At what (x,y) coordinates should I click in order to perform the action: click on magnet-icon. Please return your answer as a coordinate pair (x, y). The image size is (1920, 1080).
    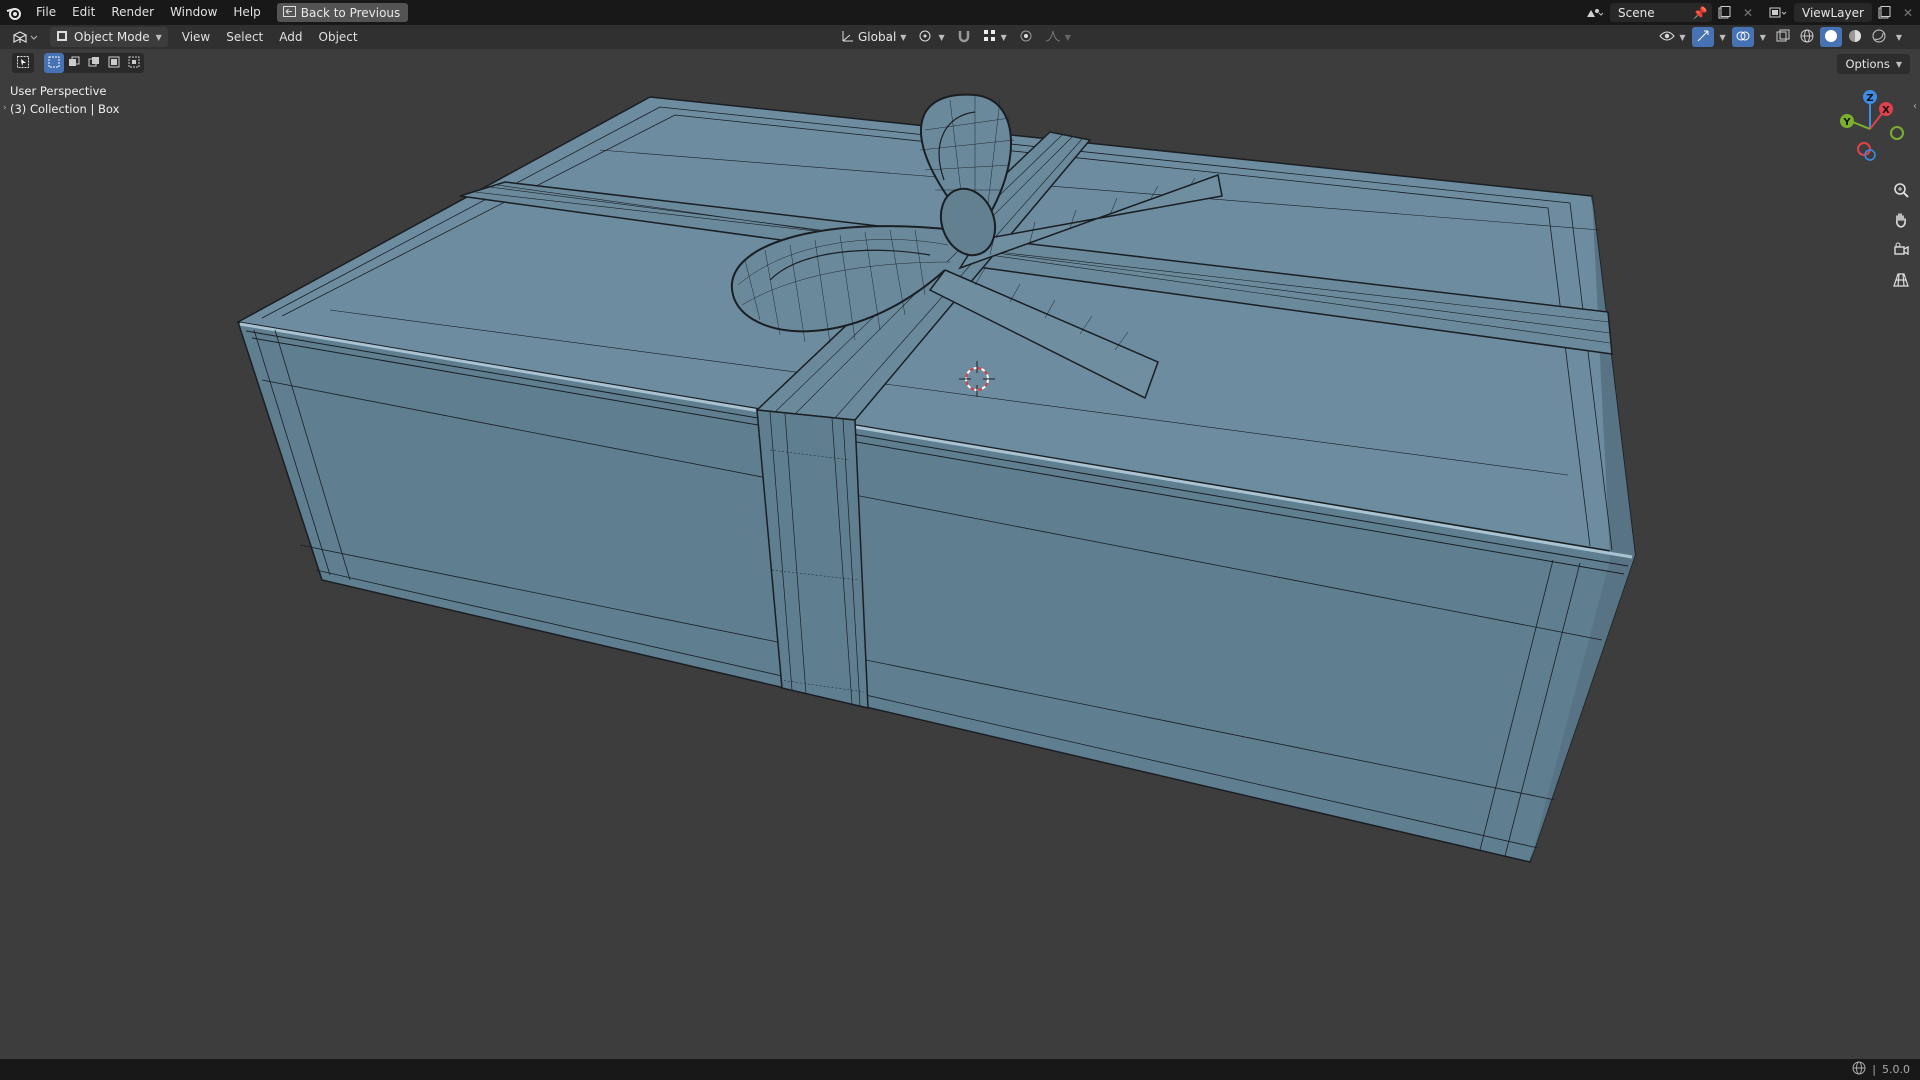
    Looking at the image, I should click on (964, 37).